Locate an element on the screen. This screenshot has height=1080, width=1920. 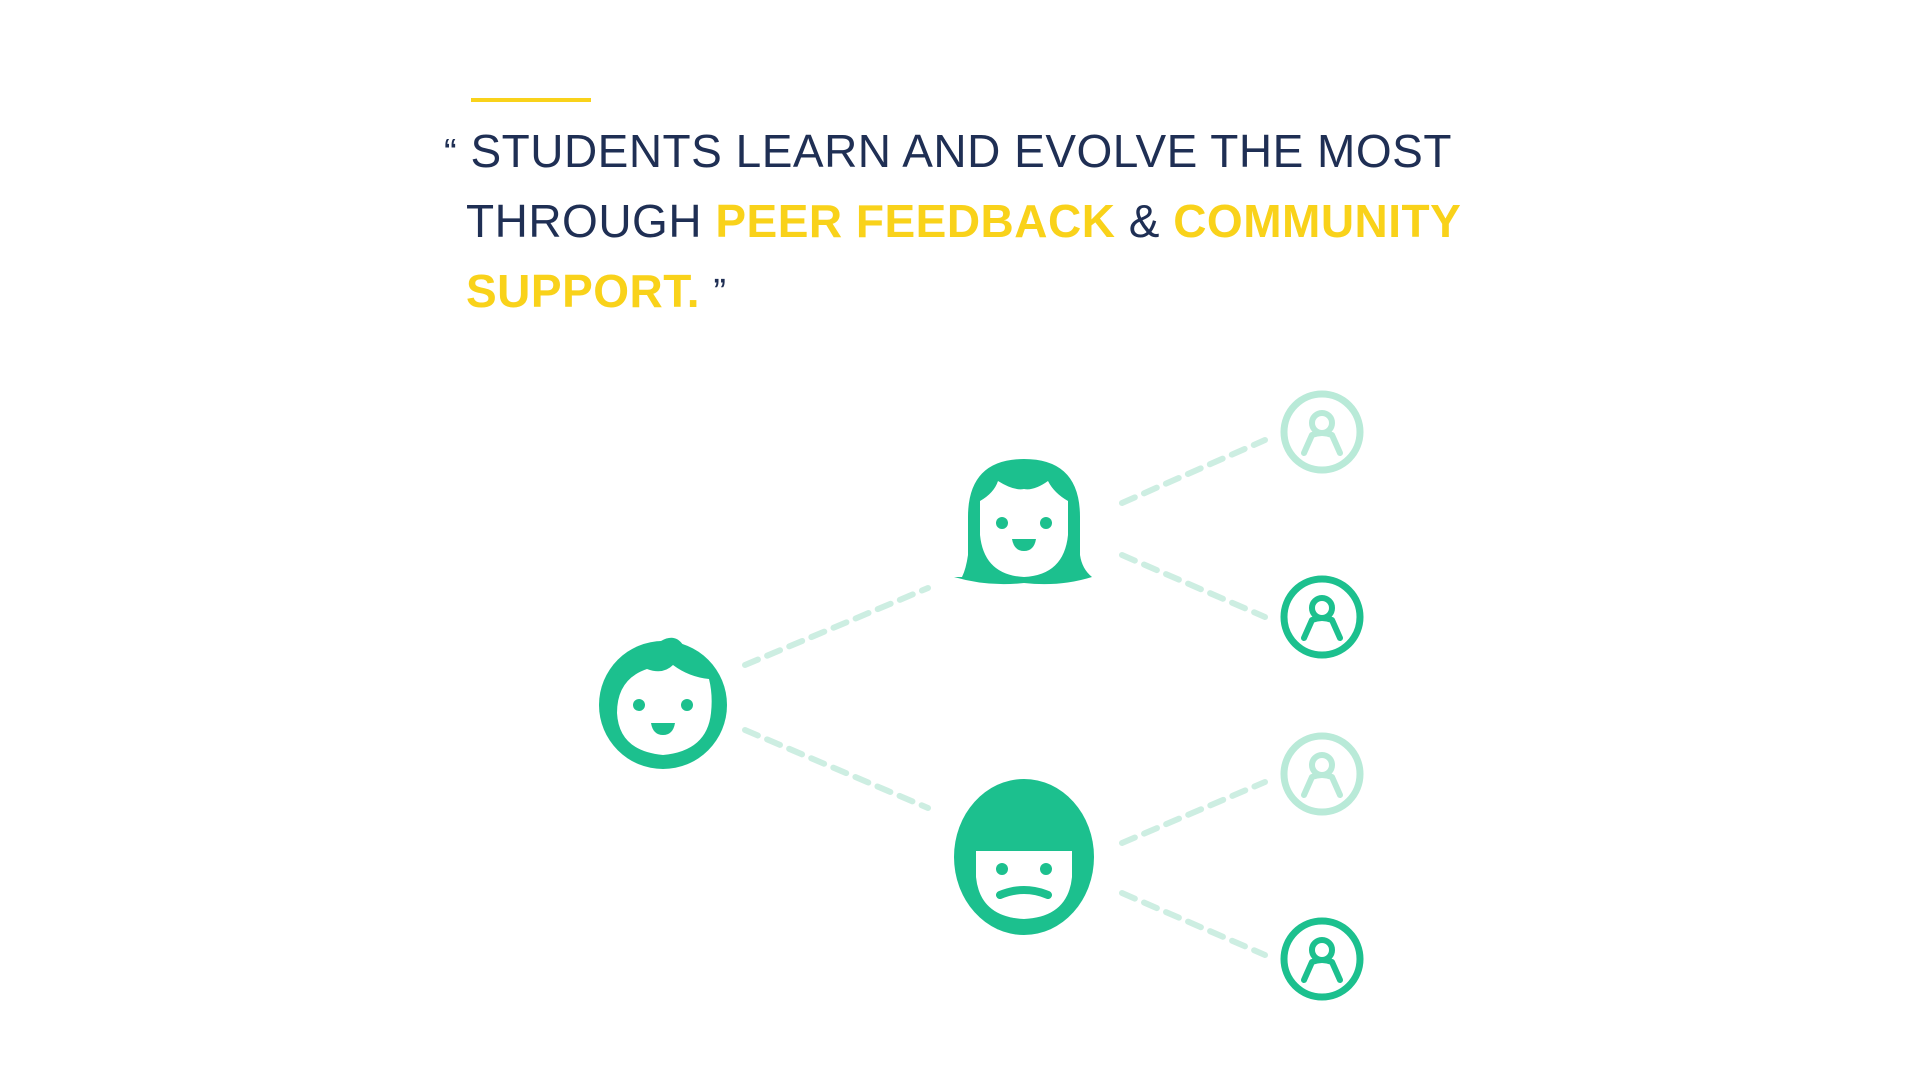
bowlcut-face-icon is located at coordinates (1024, 857).